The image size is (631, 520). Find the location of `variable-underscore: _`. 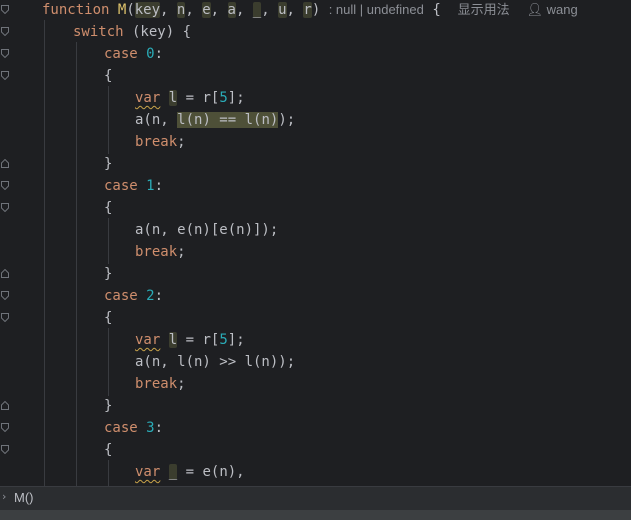

variable-underscore: _ is located at coordinates (173, 472).